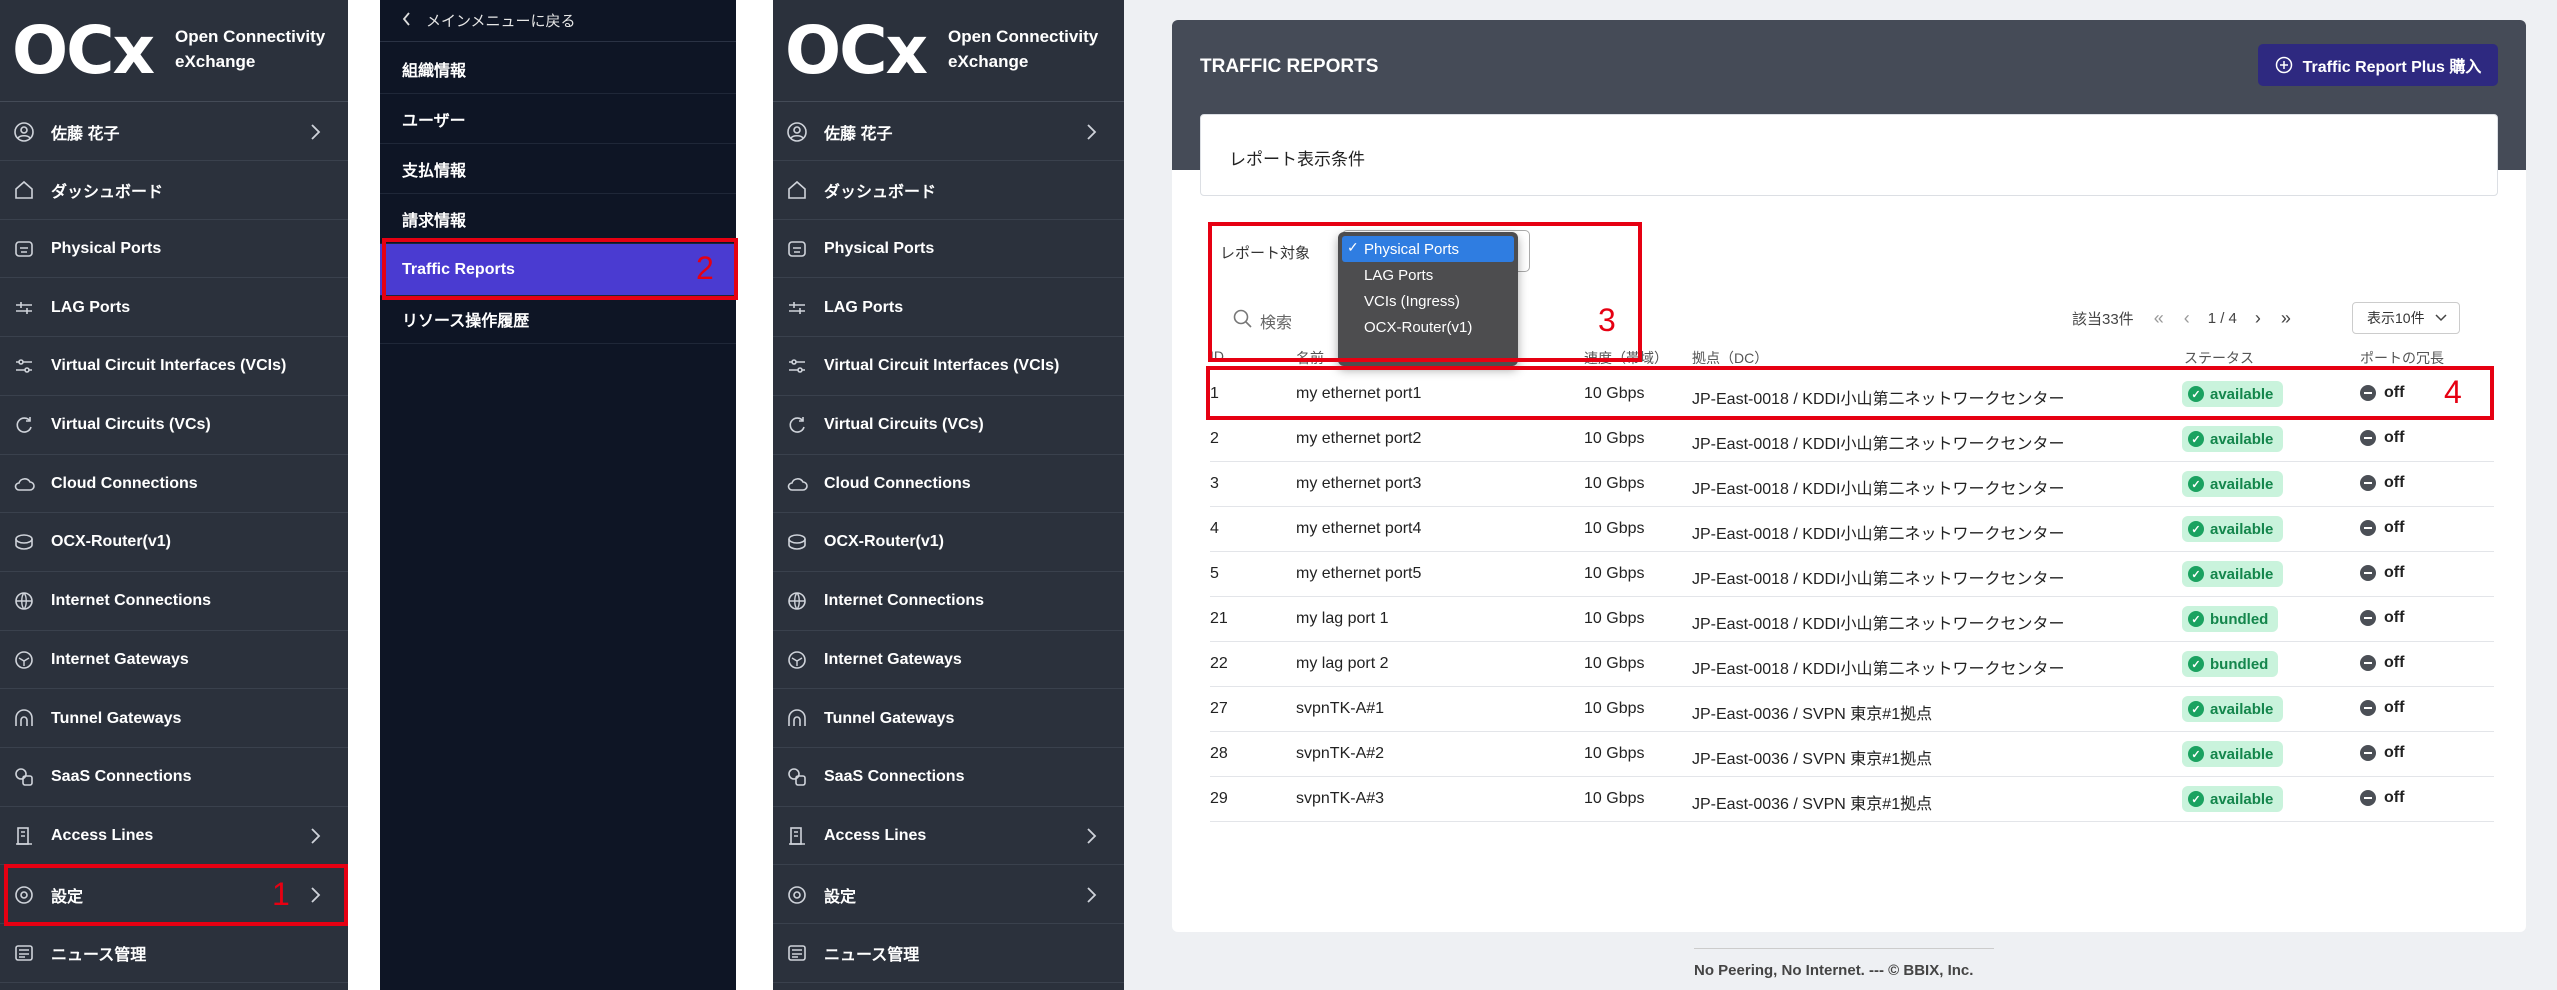 Image resolution: width=2557 pixels, height=990 pixels. I want to click on home-icon, so click(797, 190).